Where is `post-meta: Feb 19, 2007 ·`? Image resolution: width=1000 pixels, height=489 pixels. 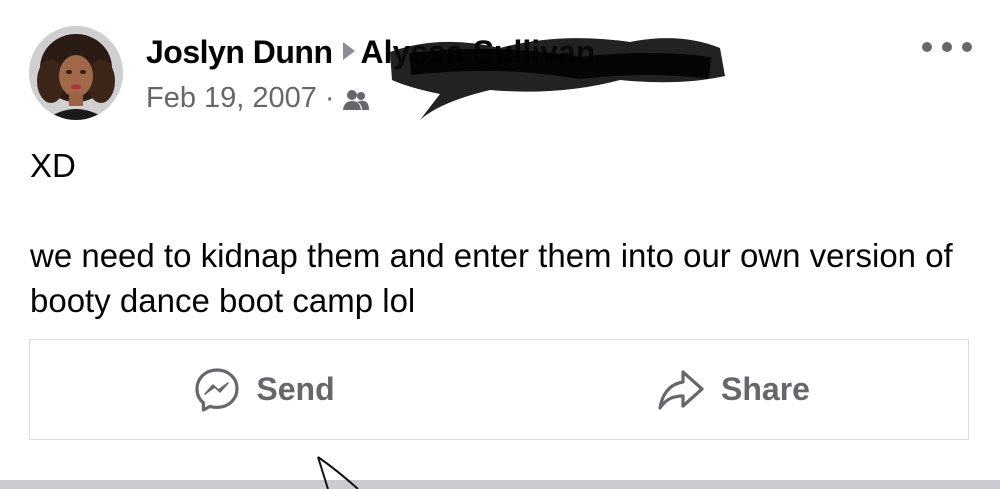
post-meta: Feb 19, 2007 · is located at coordinates (257, 99).